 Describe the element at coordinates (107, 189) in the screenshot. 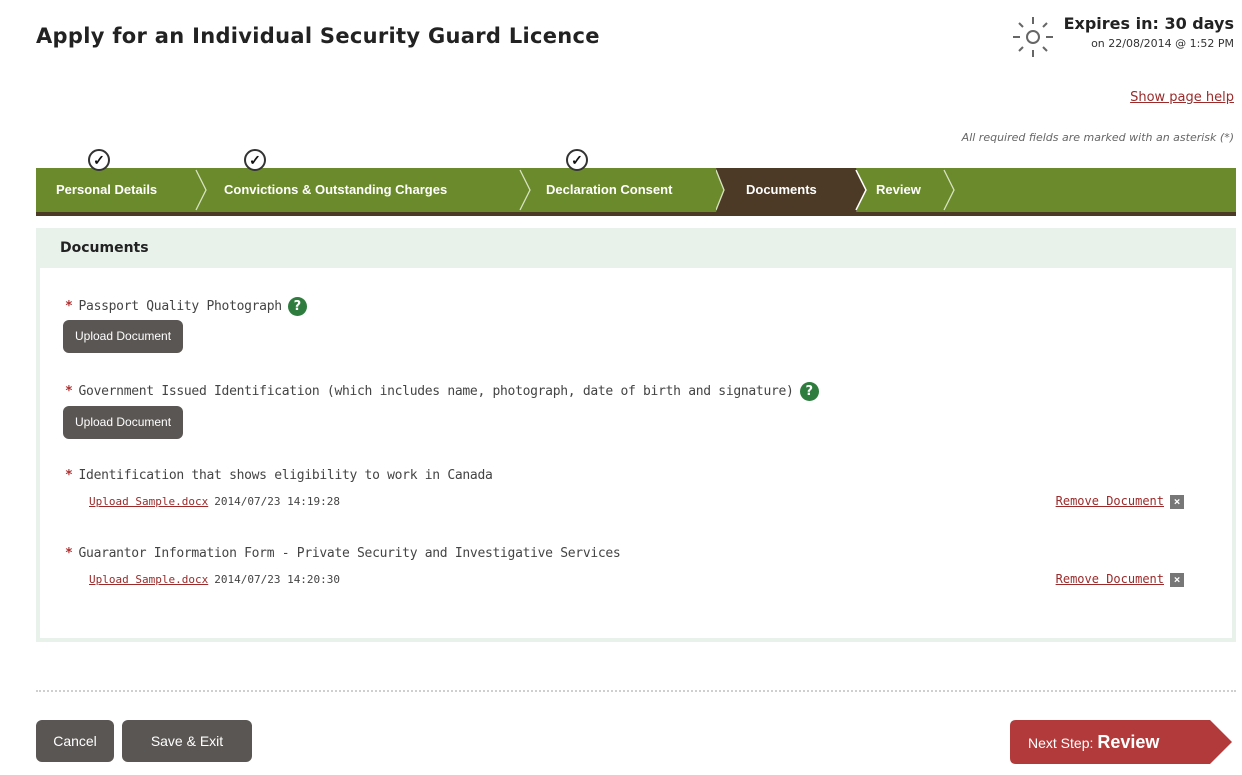

I see `step-label: Personal Details` at that location.